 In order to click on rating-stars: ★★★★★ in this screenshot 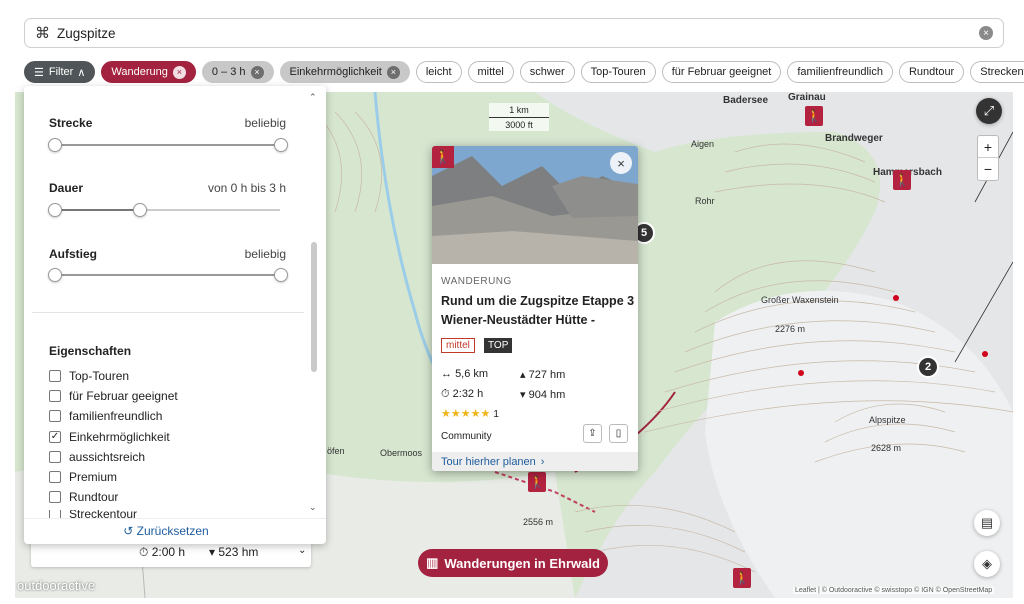, I will do `click(466, 414)`.